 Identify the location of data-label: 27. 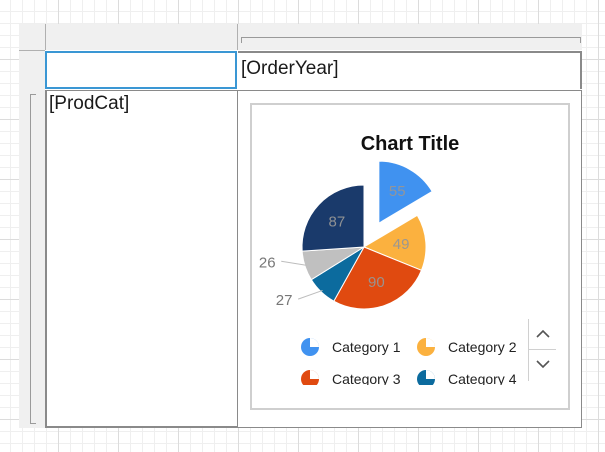
(284, 300).